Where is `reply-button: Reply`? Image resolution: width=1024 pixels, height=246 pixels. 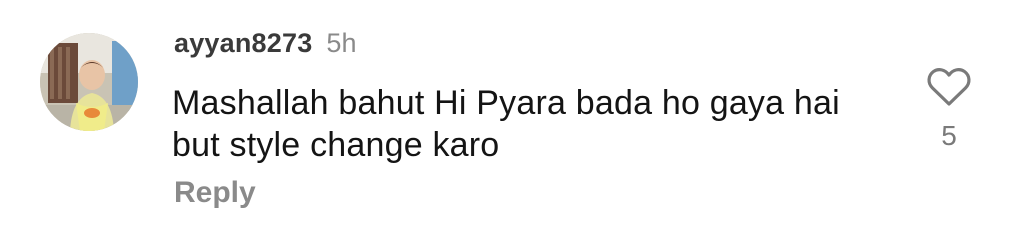
reply-button: Reply is located at coordinates (215, 193).